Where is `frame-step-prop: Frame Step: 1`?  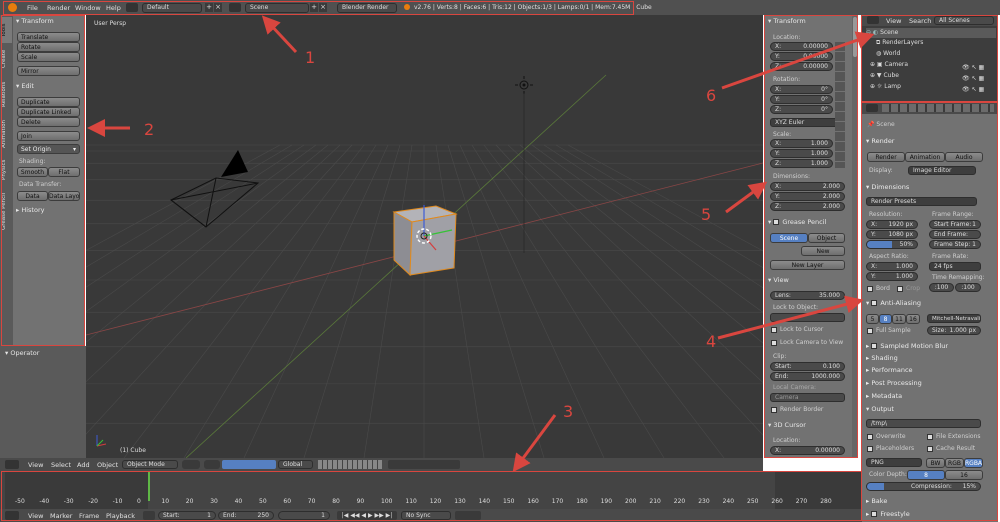 frame-step-prop: Frame Step: 1 is located at coordinates (955, 244).